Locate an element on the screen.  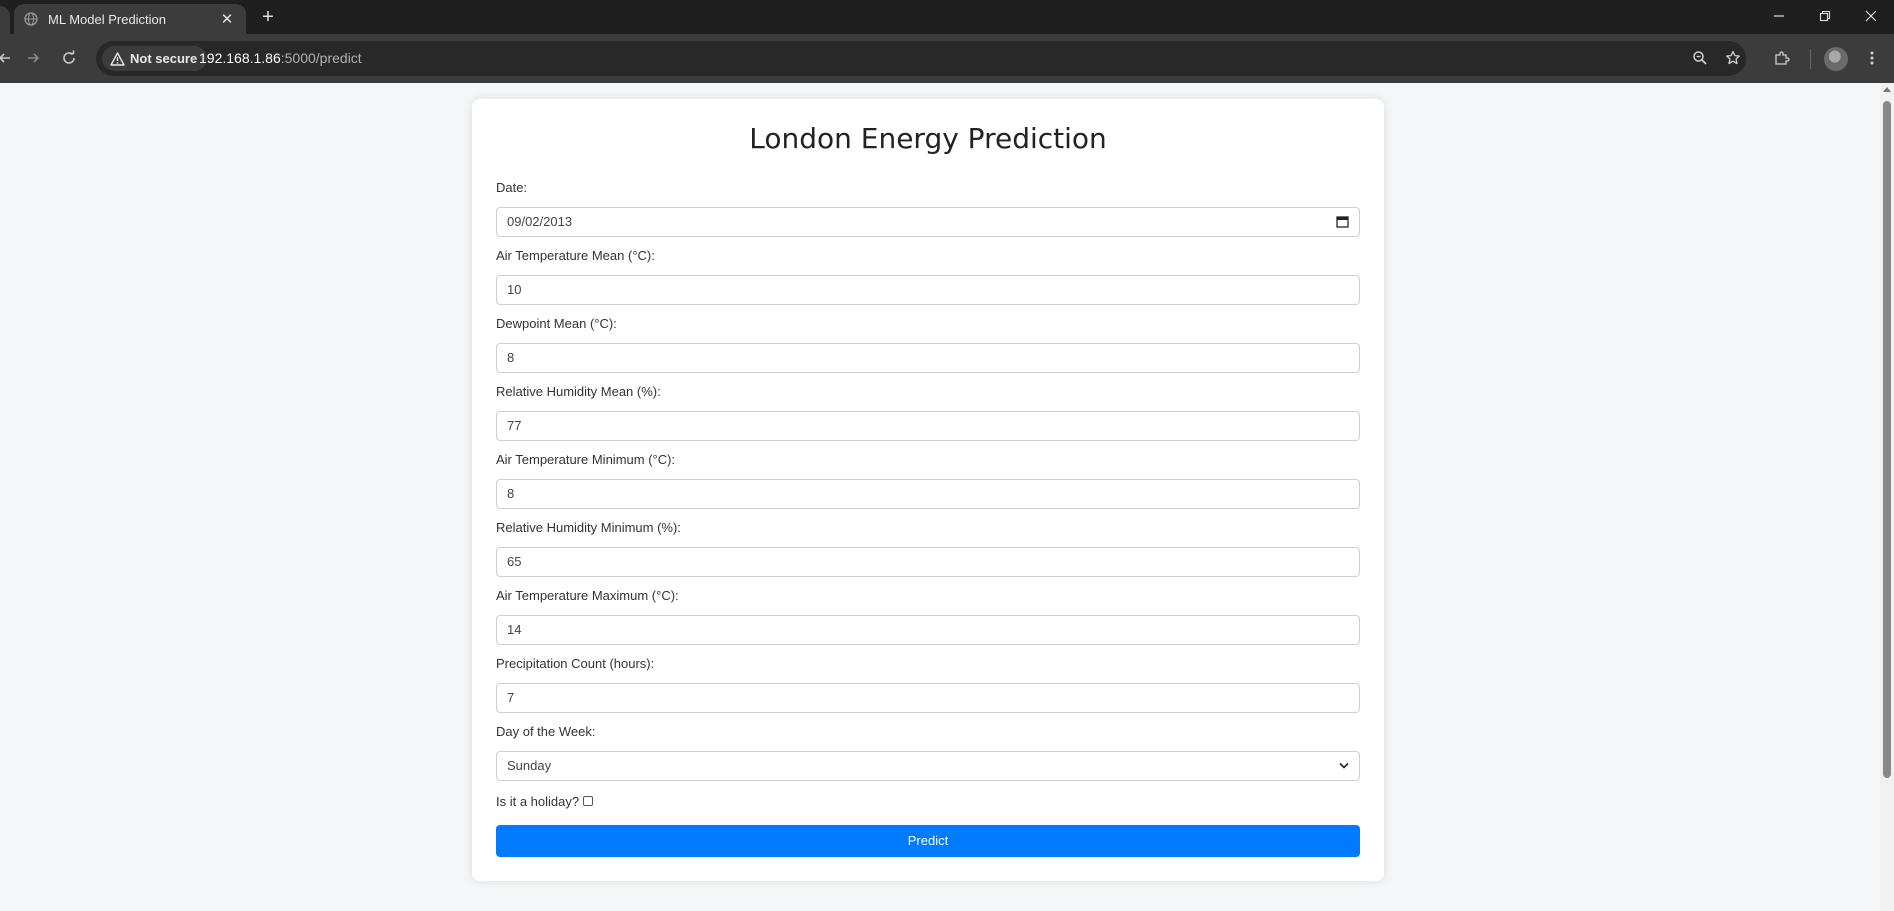
date-value: 09/02/2013 is located at coordinates (540, 221).